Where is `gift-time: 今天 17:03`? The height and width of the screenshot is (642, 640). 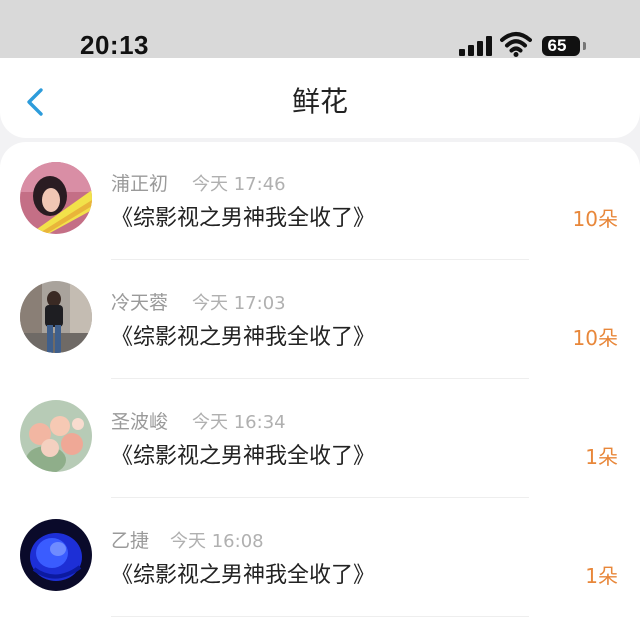 gift-time: 今天 17:03 is located at coordinates (239, 303).